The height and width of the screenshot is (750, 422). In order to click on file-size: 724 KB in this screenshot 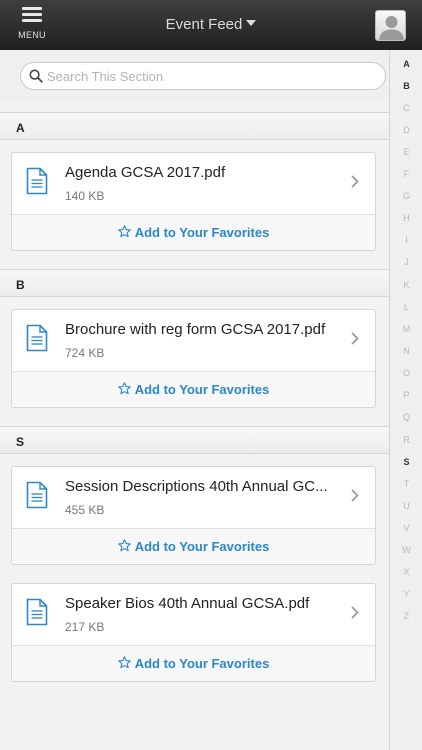, I will do `click(85, 353)`.